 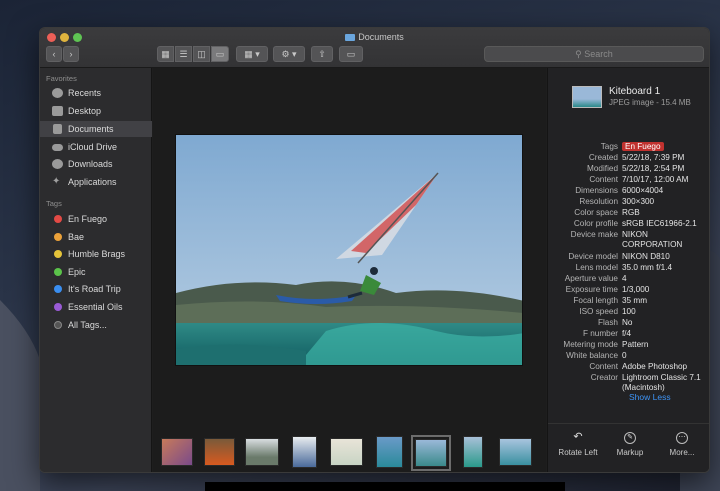 What do you see at coordinates (57, 147) in the screenshot?
I see `cloud-icon` at bounding box center [57, 147].